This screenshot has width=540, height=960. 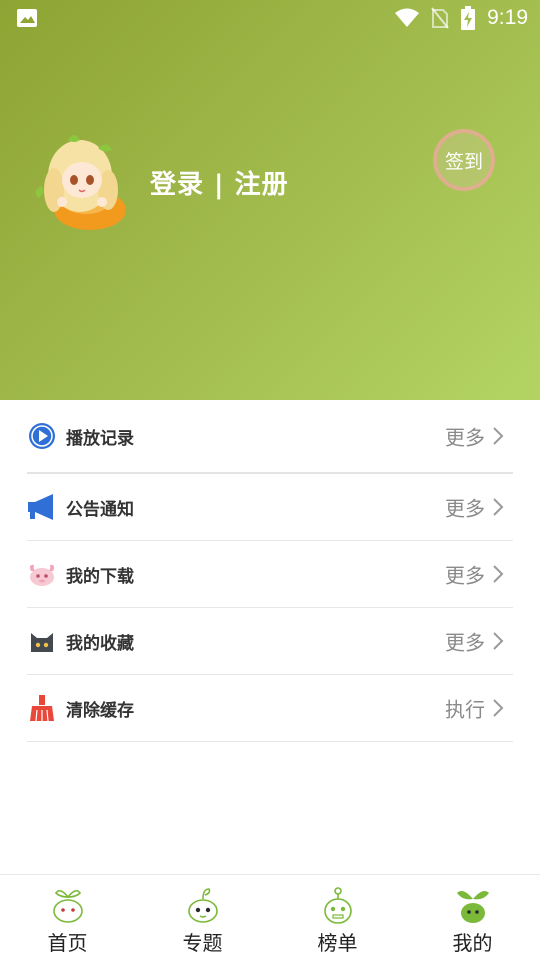 I want to click on sprout-topics-icon, so click(x=202, y=905).